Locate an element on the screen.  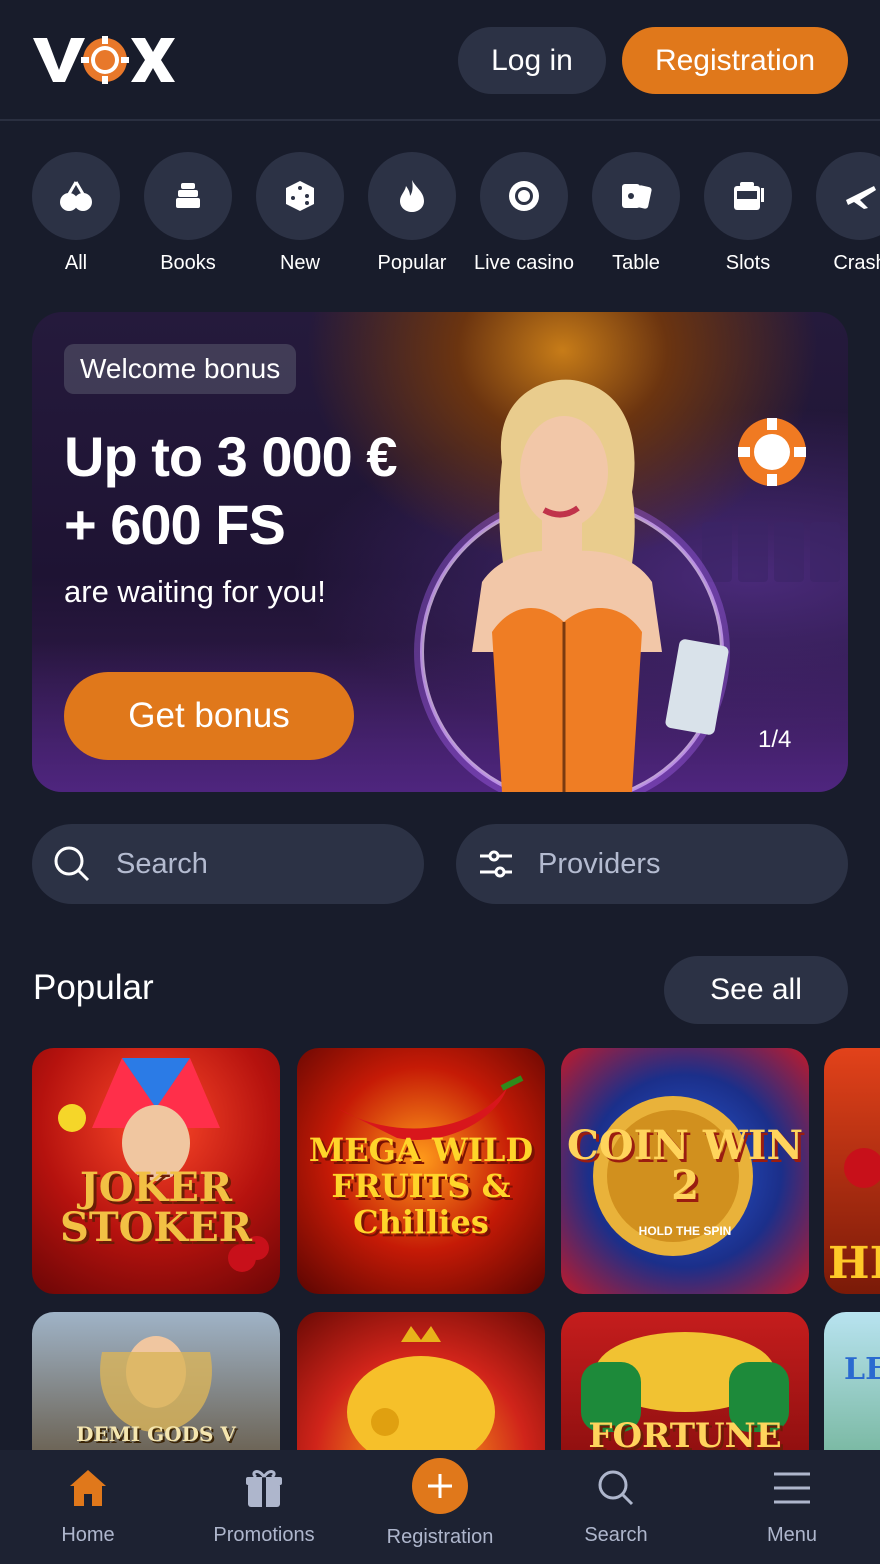
category-table: Table is located at coordinates (636, 217).